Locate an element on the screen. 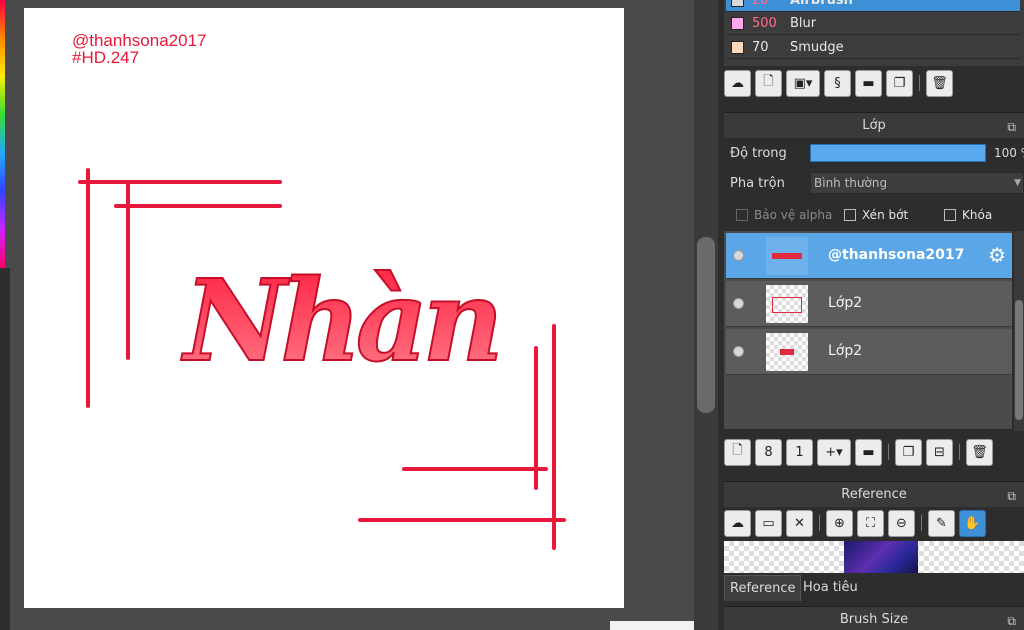  zoom-out-icon: ⊖ is located at coordinates (901, 523).